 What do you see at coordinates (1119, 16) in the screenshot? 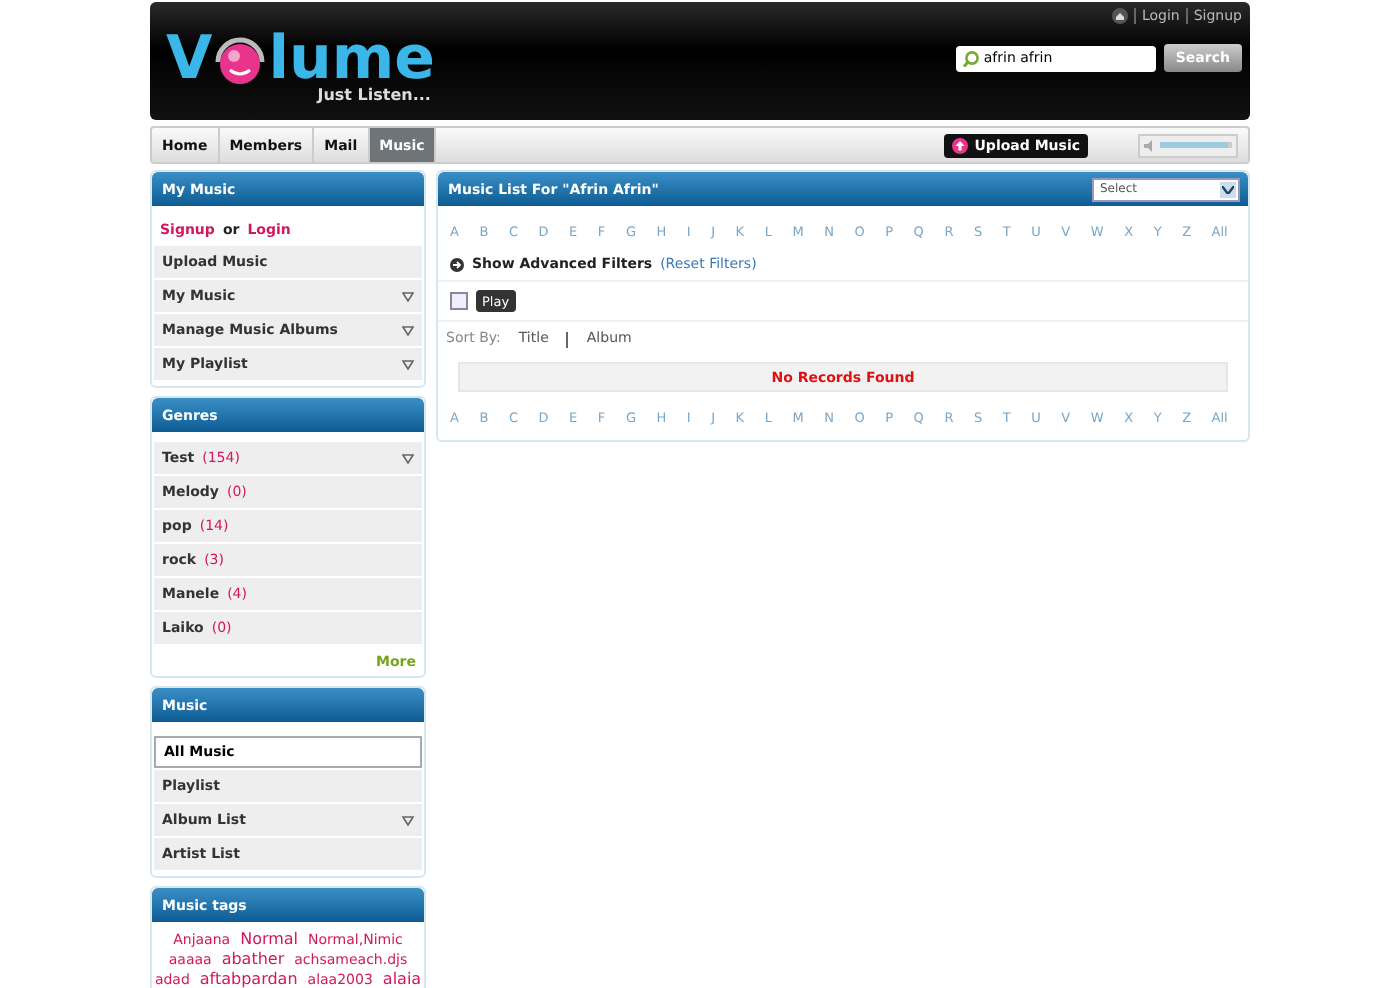
I see `home-icon` at bounding box center [1119, 16].